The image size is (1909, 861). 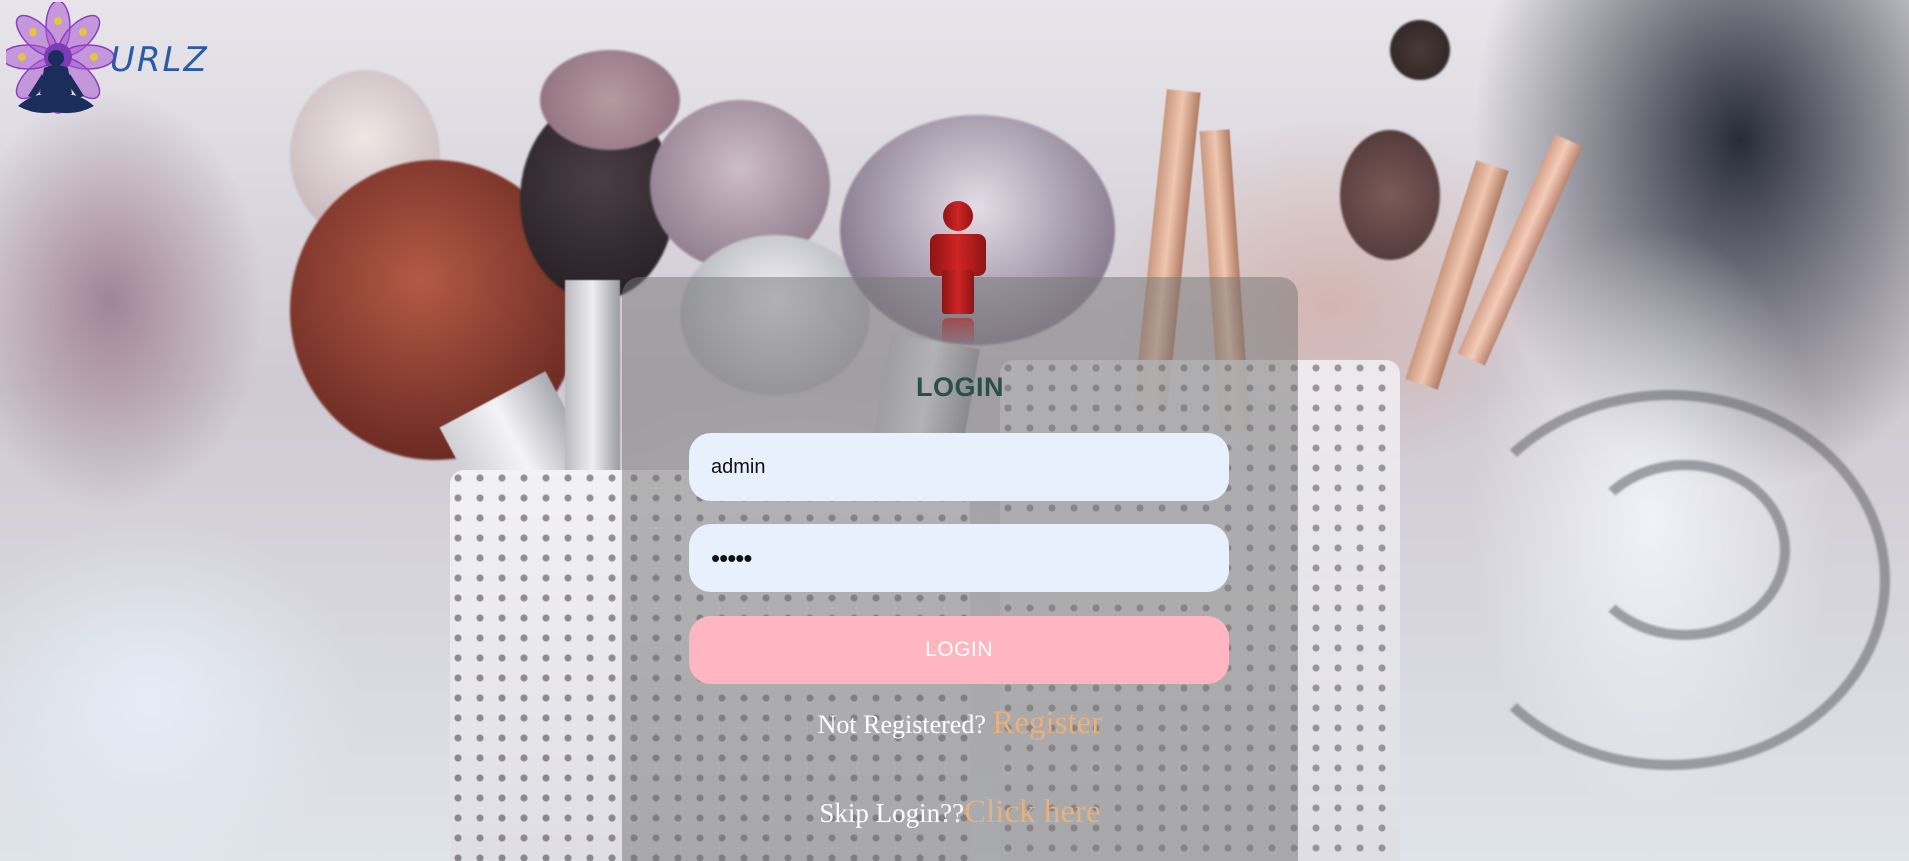 What do you see at coordinates (159, 60) in the screenshot?
I see `logo-text: URLZ` at bounding box center [159, 60].